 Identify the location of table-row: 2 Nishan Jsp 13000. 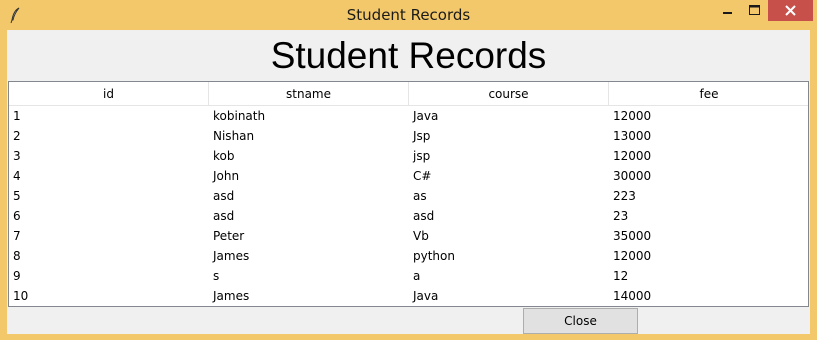
(408, 136).